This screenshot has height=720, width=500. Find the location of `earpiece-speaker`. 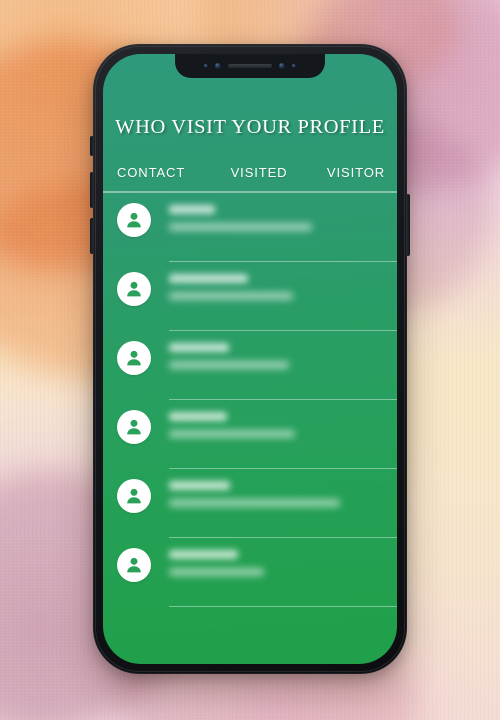

earpiece-speaker is located at coordinates (250, 66).